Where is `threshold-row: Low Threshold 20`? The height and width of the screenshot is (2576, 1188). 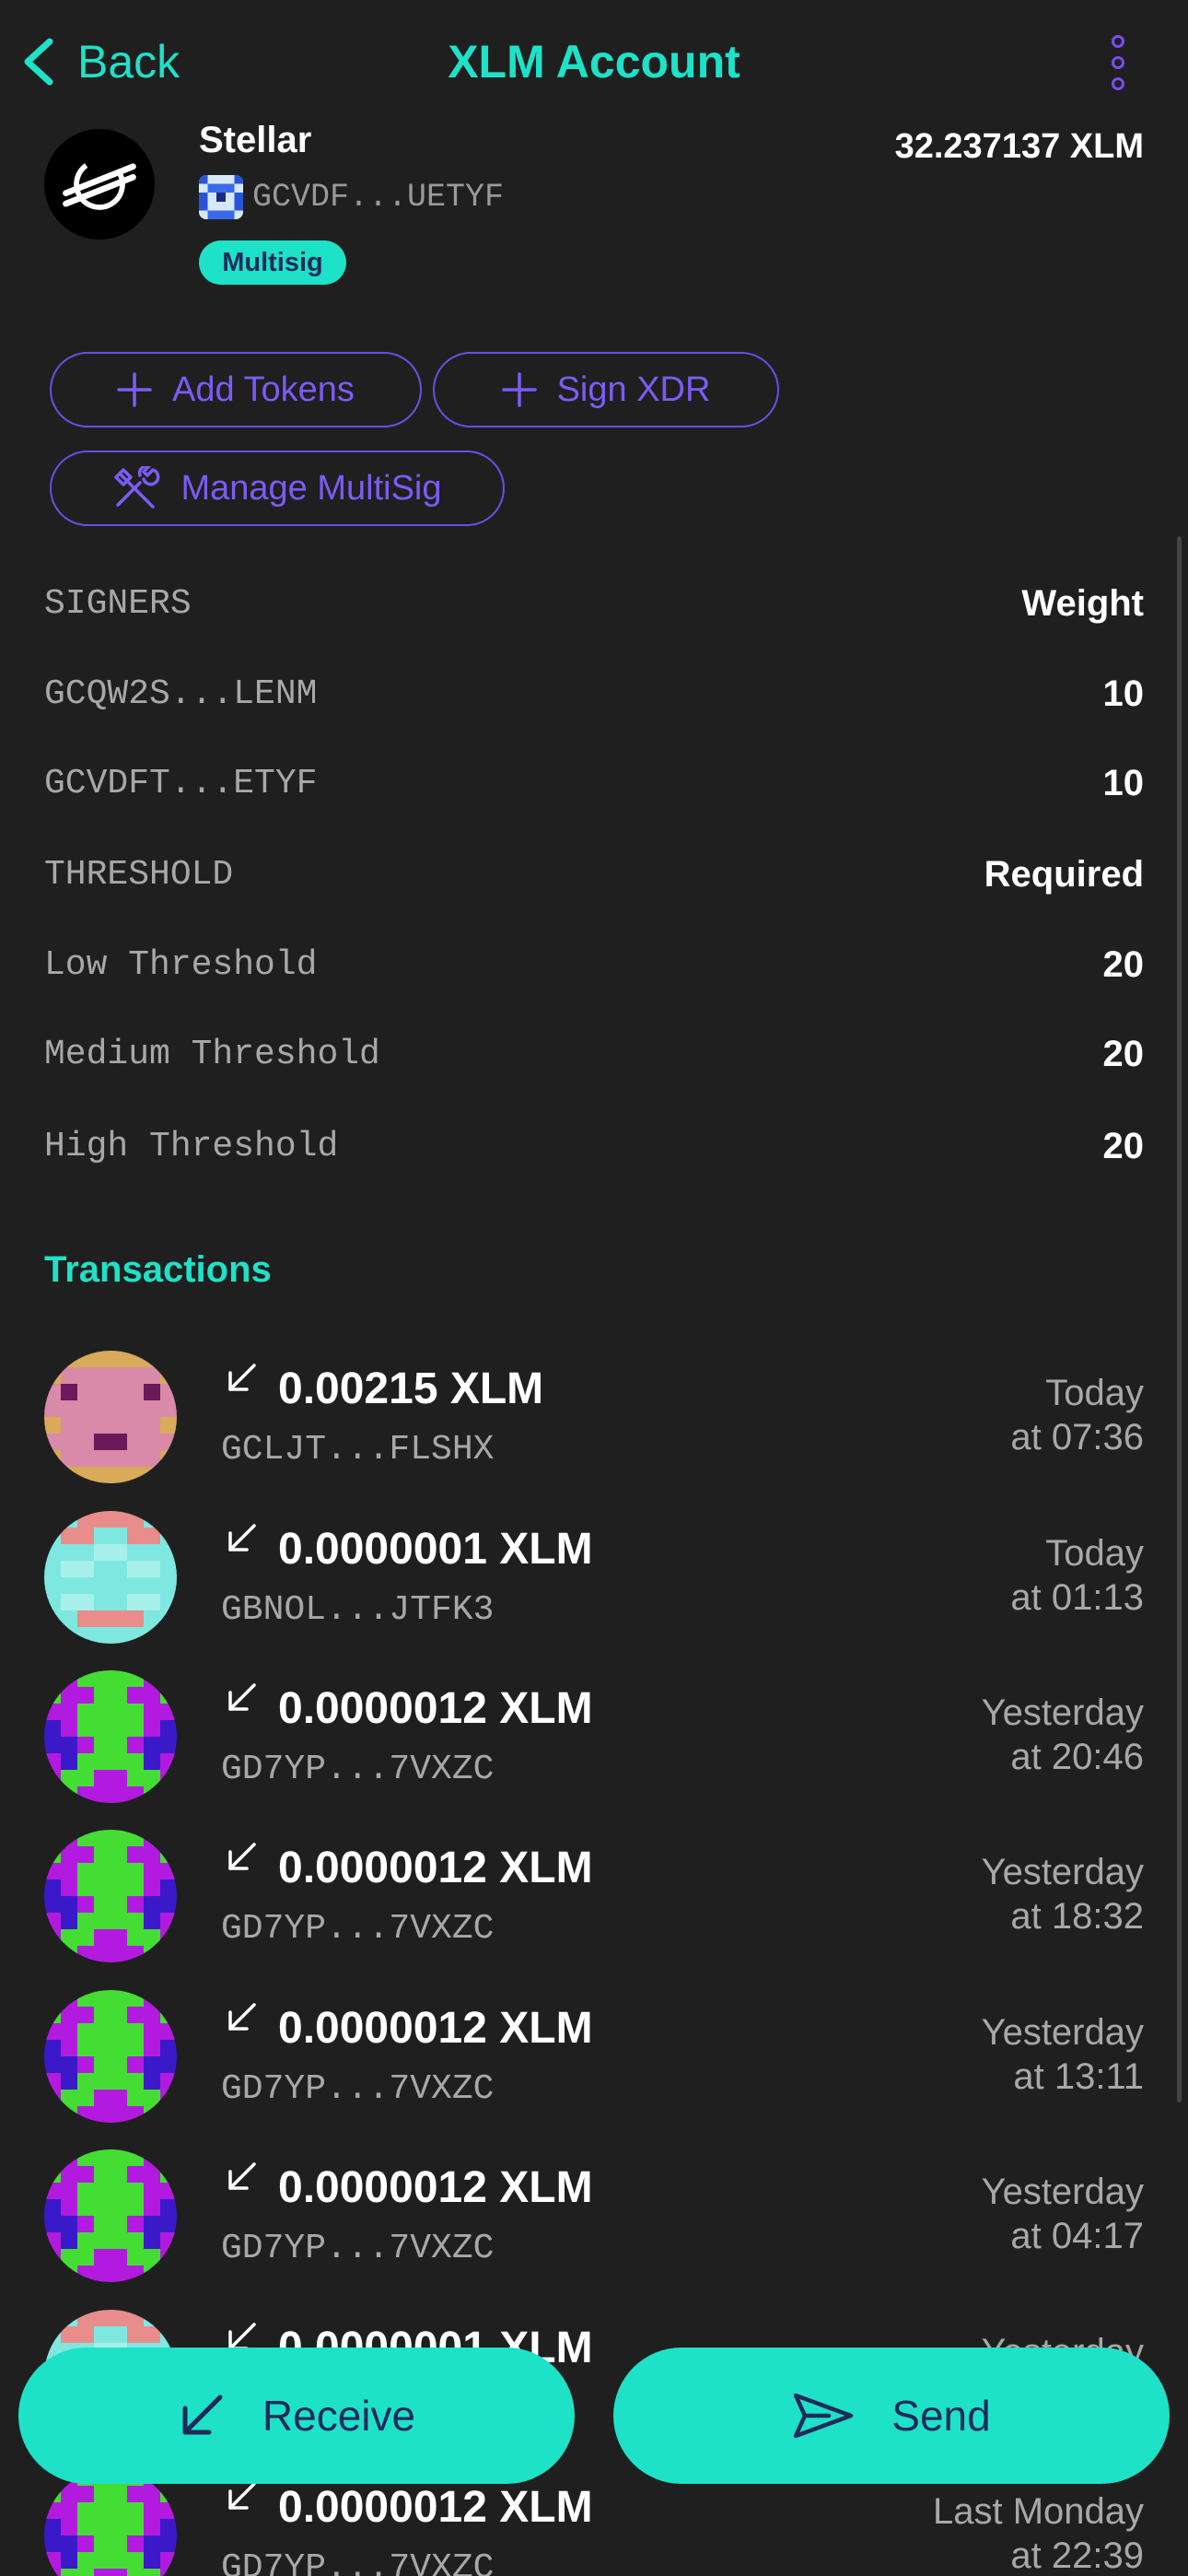 threshold-row: Low Threshold 20 is located at coordinates (594, 964).